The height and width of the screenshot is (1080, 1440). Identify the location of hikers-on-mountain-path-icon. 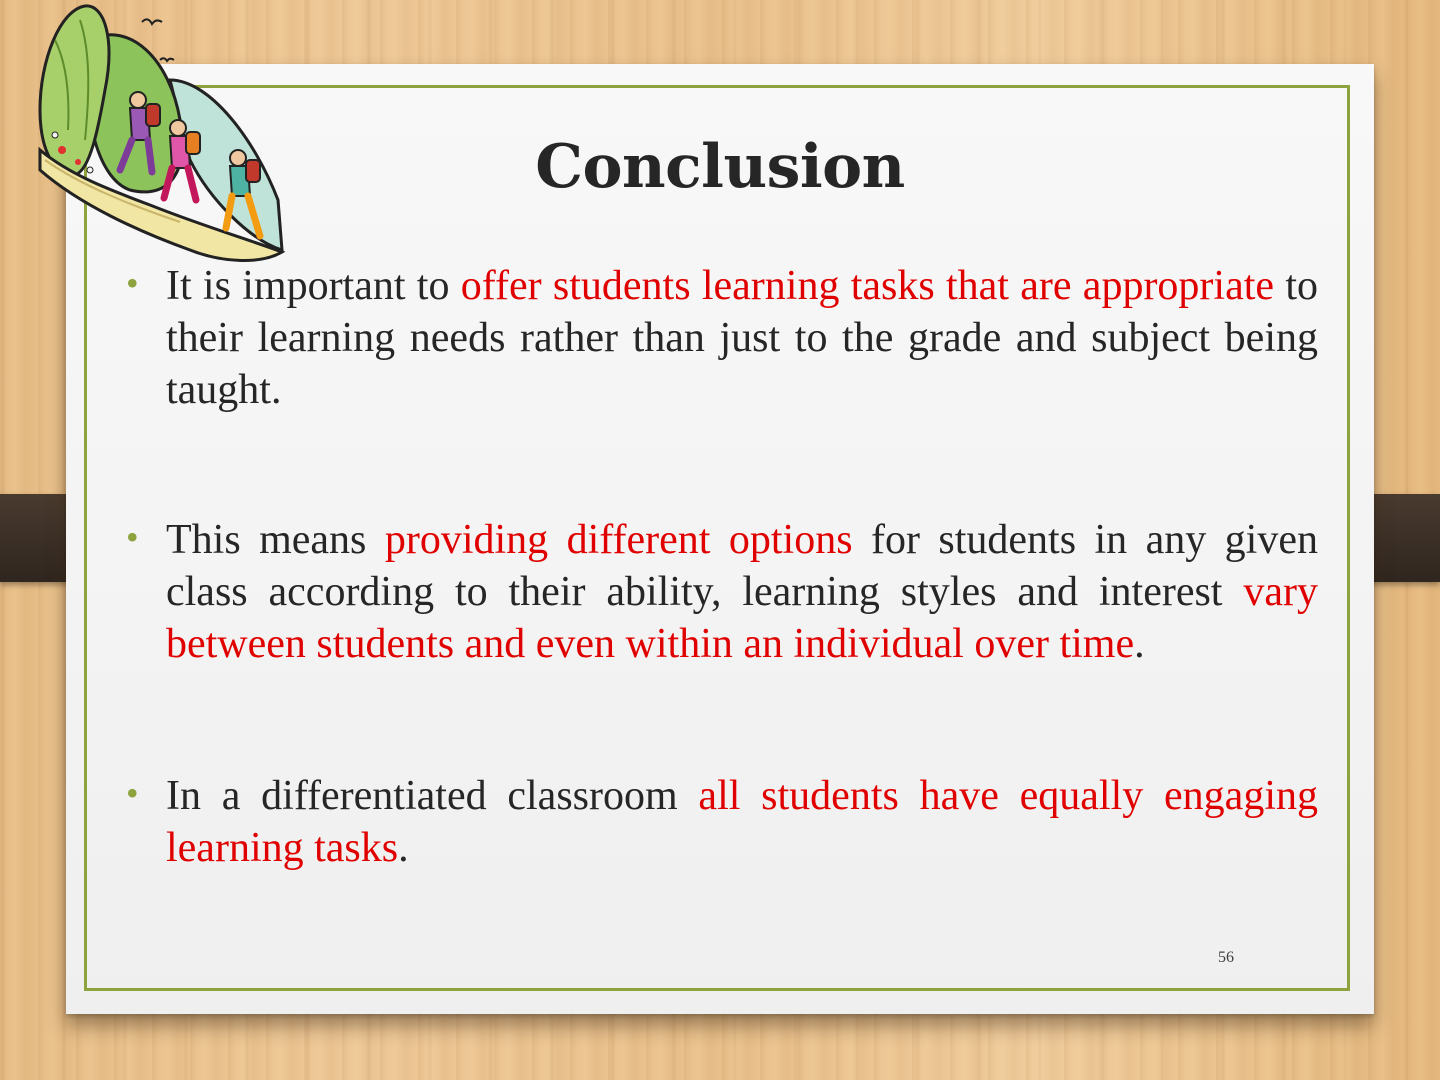
(162, 133).